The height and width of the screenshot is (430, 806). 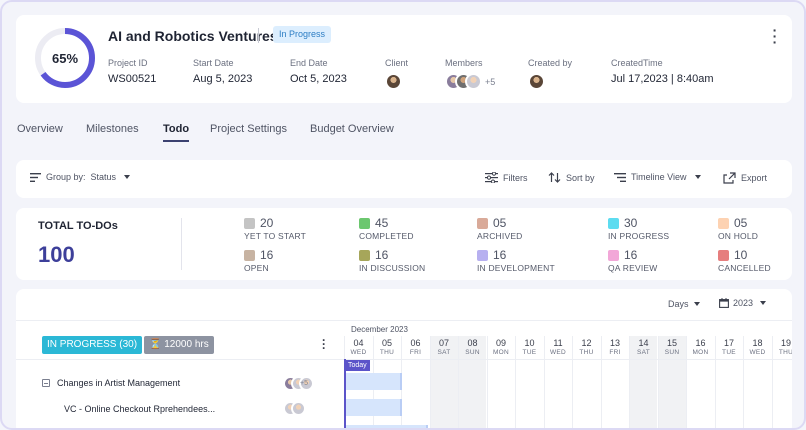 I want to click on task-assignees: +5, so click(x=298, y=384).